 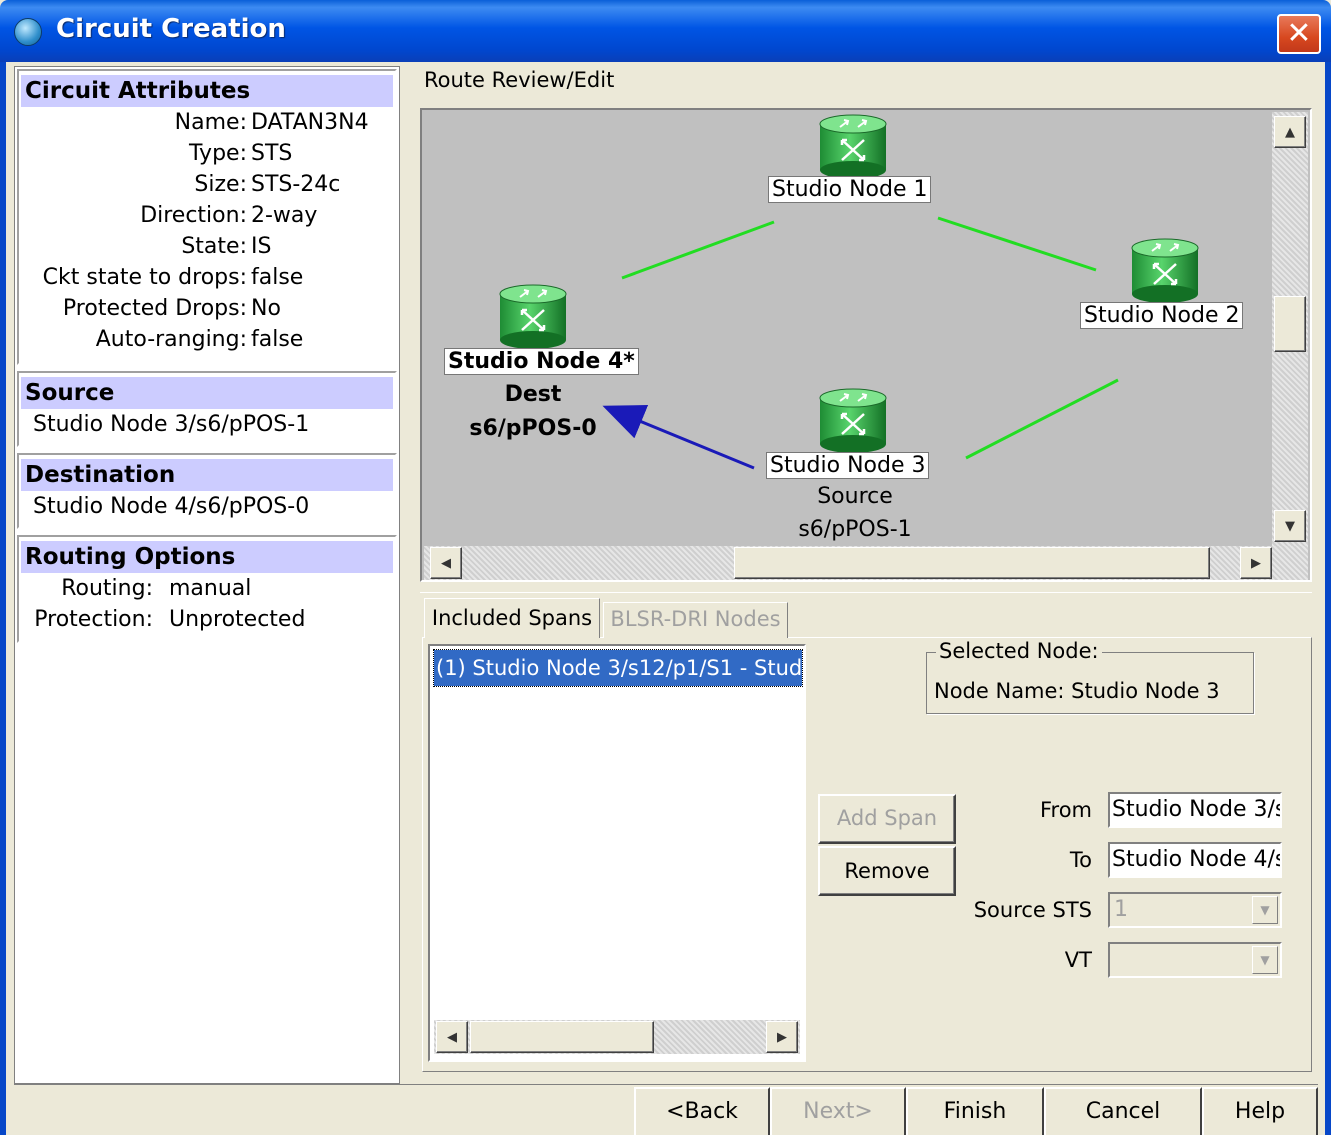 What do you see at coordinates (562, 1037) in the screenshot?
I see `spans-scroll-thumb` at bounding box center [562, 1037].